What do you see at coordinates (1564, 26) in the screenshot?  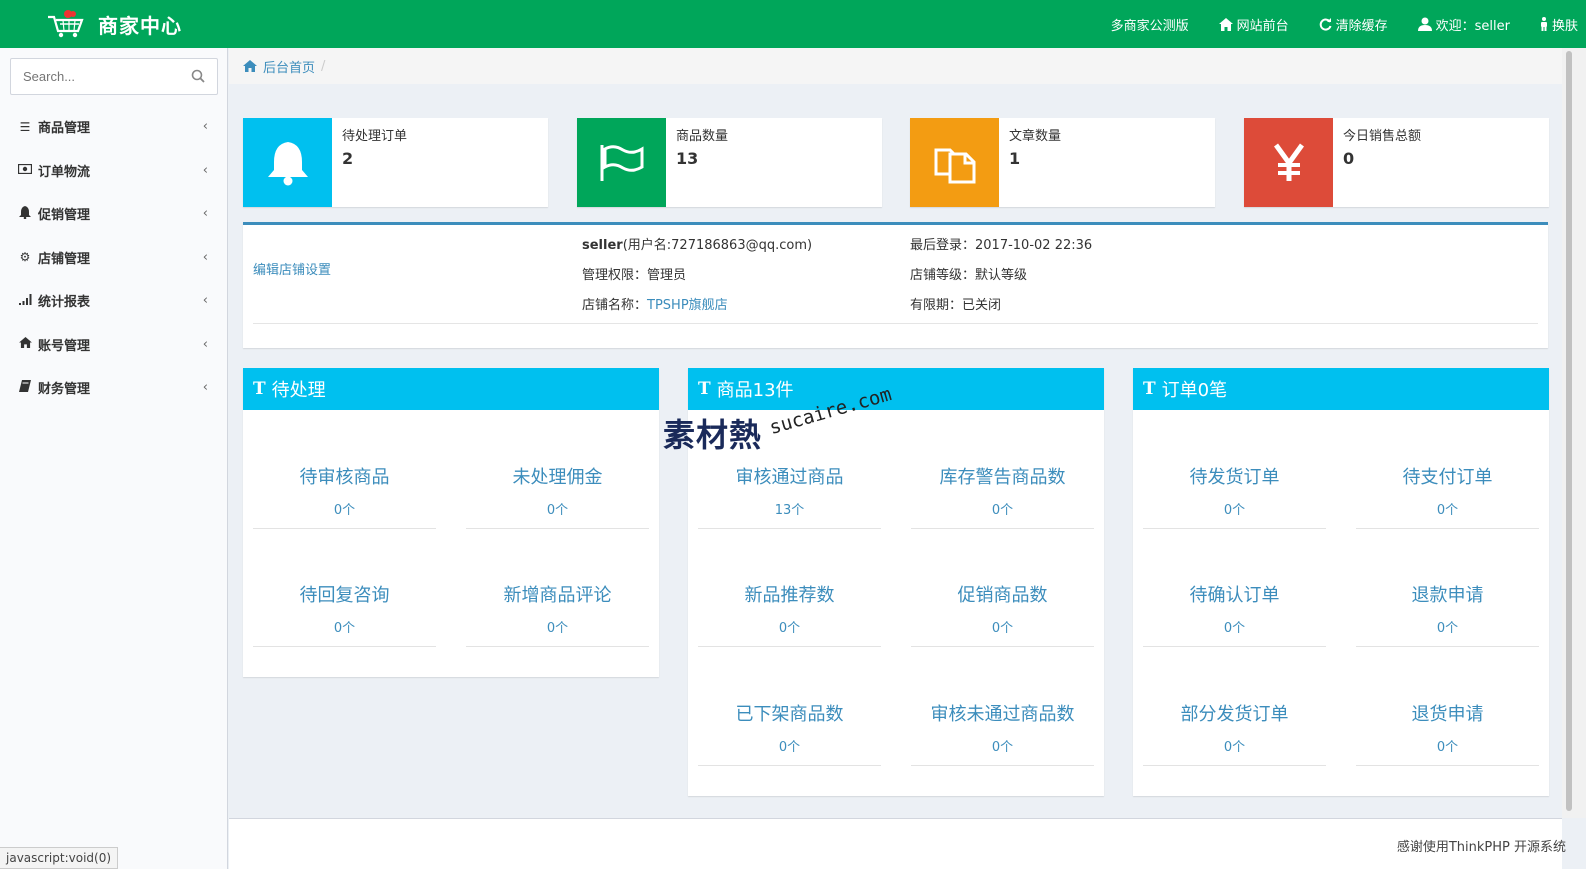 I see `nav-skin-label: 换肤` at bounding box center [1564, 26].